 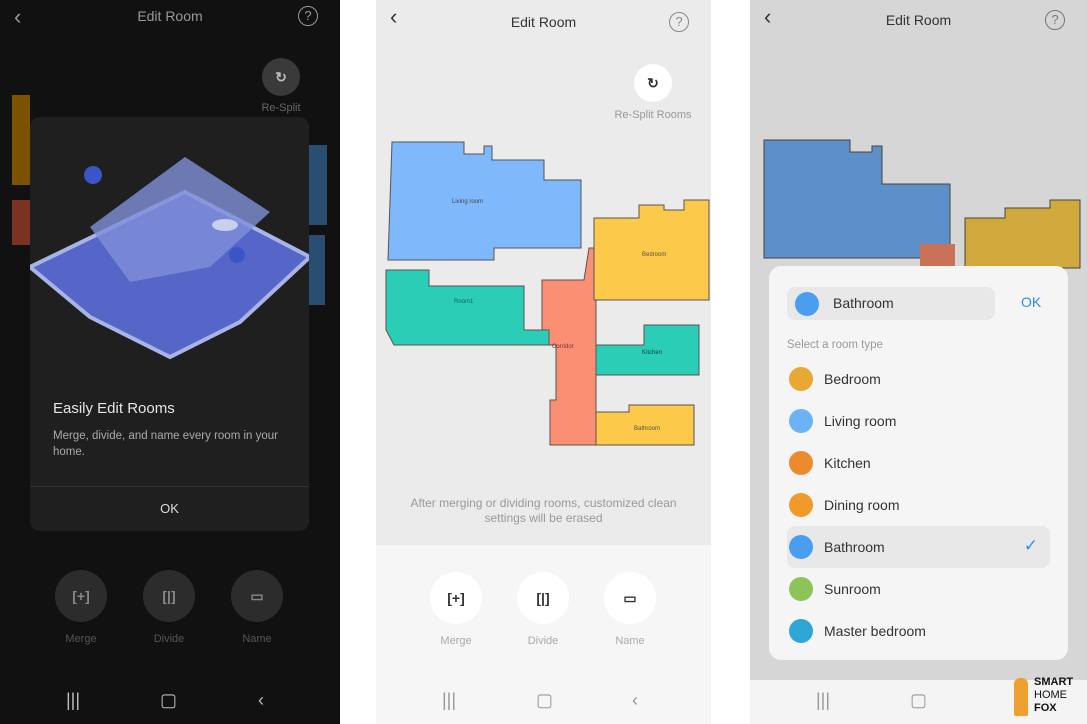 What do you see at coordinates (169, 258) in the screenshot?
I see `isometric-floorplan-illustration` at bounding box center [169, 258].